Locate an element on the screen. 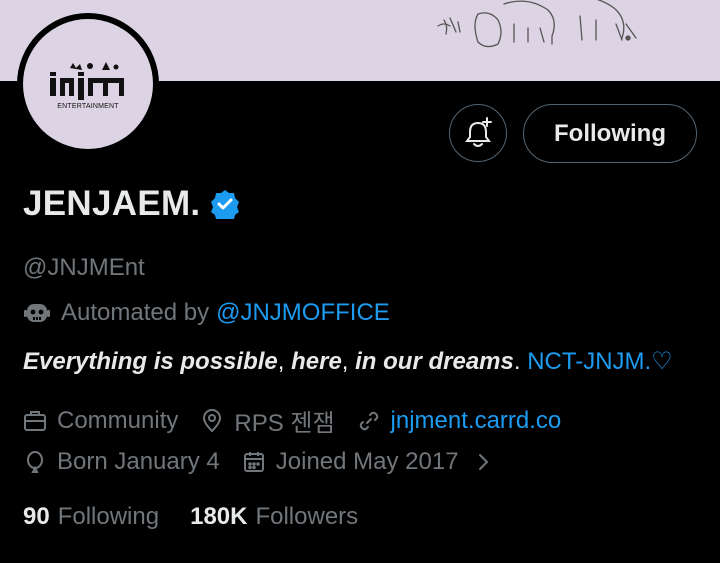 Image resolution: width=720 pixels, height=563 pixels. balloon-icon is located at coordinates (35, 461).